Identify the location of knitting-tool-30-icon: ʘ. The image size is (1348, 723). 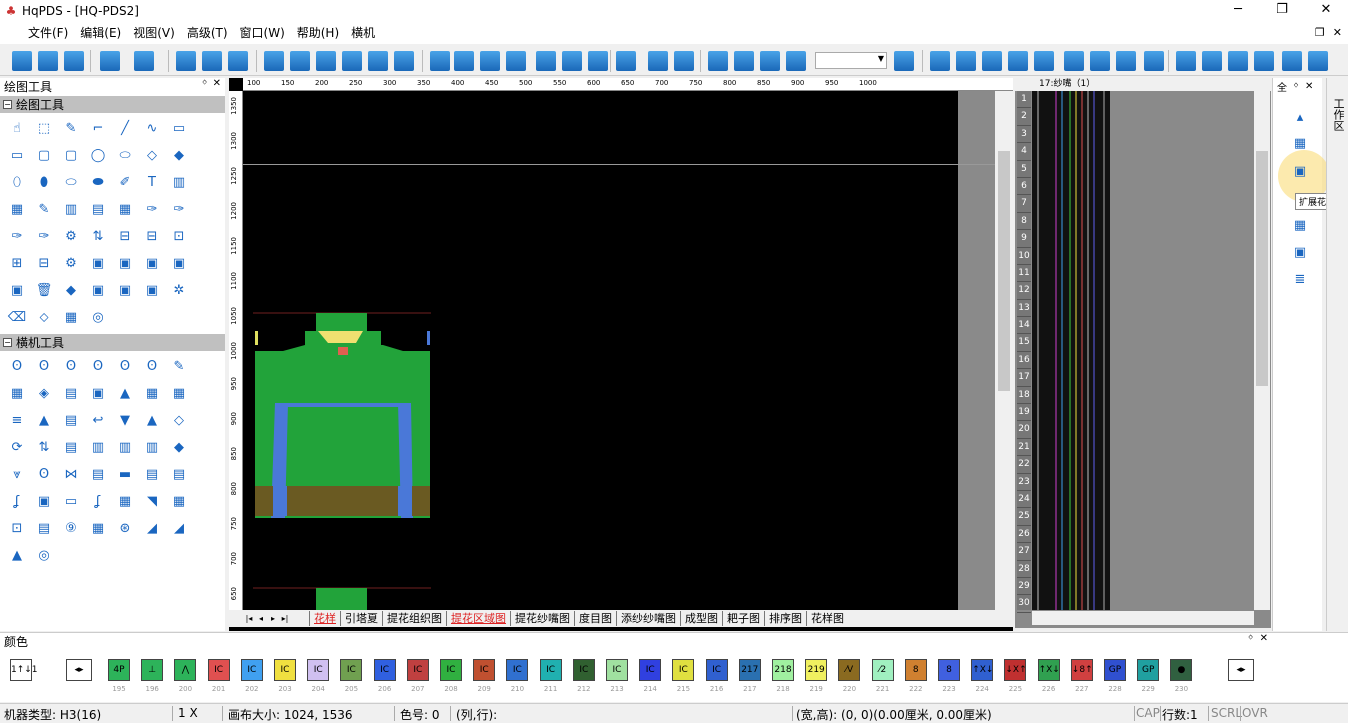
(44, 474).